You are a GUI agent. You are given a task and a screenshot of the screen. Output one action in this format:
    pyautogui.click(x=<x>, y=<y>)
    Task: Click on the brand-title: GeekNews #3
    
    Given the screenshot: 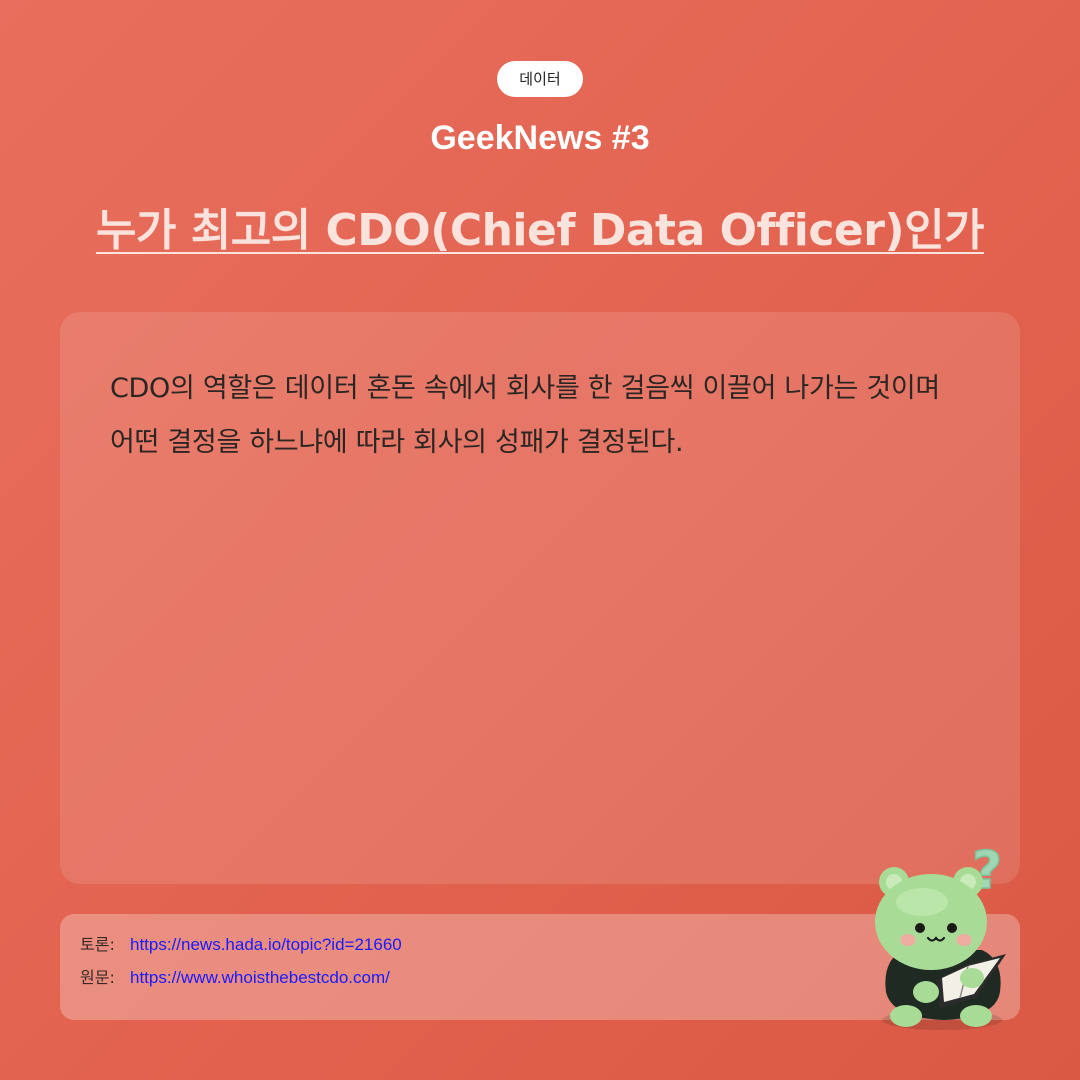 What is the action you would take?
    pyautogui.click(x=540, y=138)
    